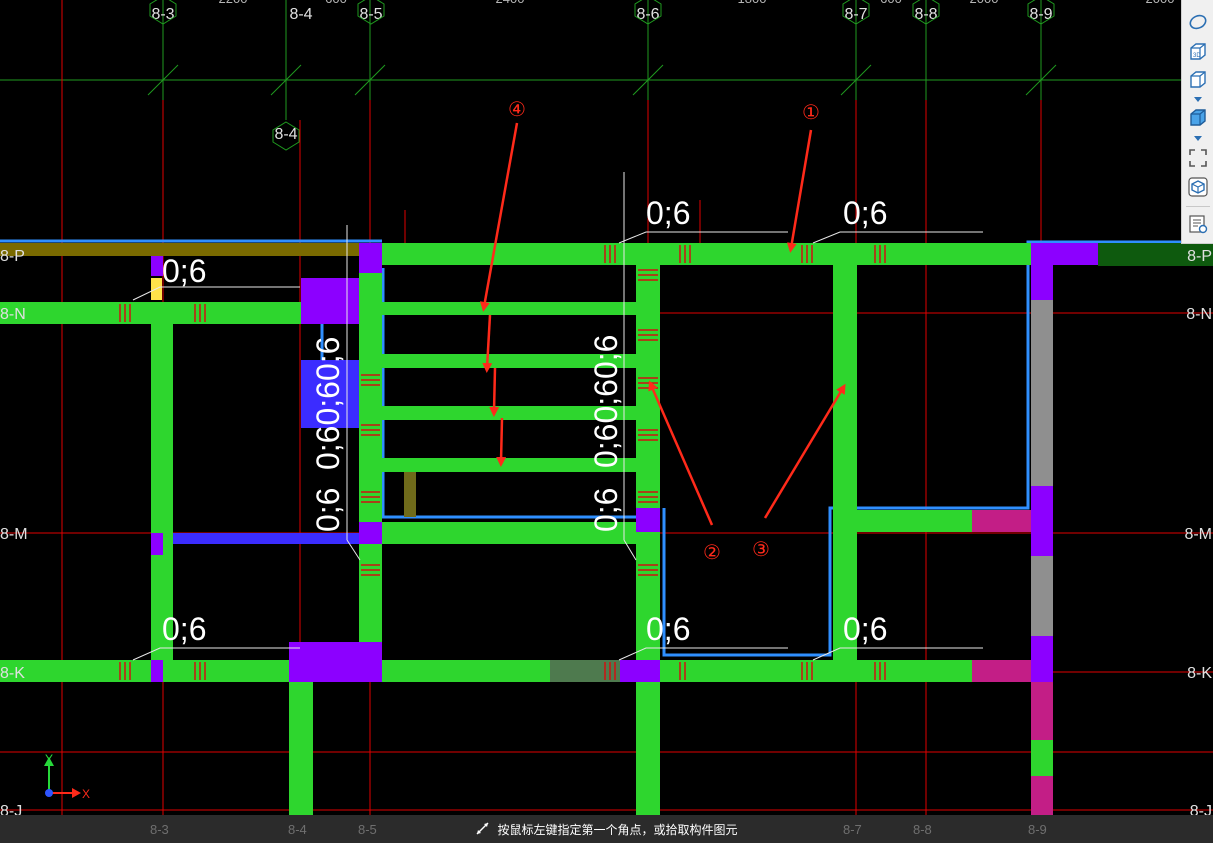 This screenshot has height=843, width=1213. I want to click on ucs-x-label: X, so click(86, 794).